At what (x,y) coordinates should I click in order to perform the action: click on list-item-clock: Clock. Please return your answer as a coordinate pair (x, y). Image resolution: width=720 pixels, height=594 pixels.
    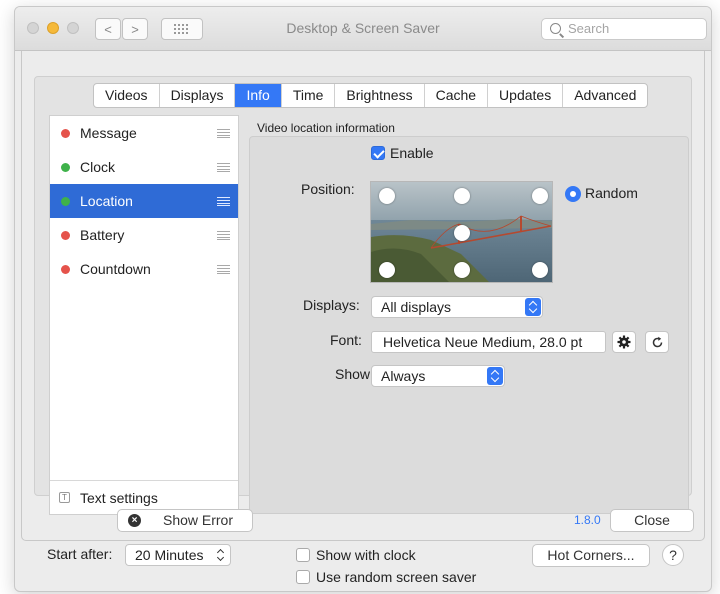
    Looking at the image, I should click on (144, 167).